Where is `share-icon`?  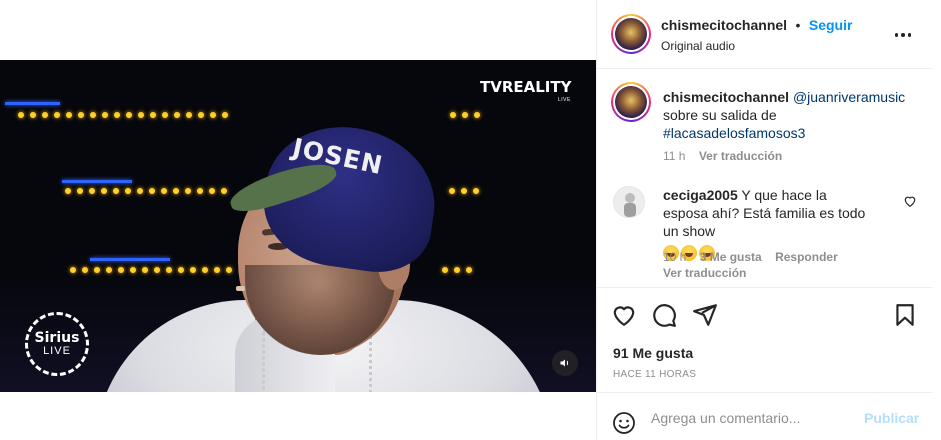
share-icon is located at coordinates (705, 315).